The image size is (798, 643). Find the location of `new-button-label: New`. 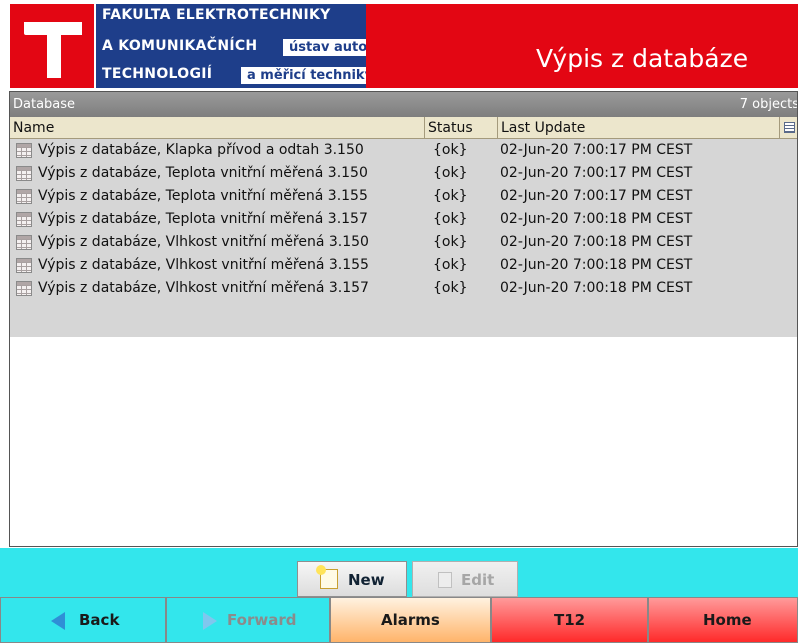

new-button-label: New is located at coordinates (366, 580).